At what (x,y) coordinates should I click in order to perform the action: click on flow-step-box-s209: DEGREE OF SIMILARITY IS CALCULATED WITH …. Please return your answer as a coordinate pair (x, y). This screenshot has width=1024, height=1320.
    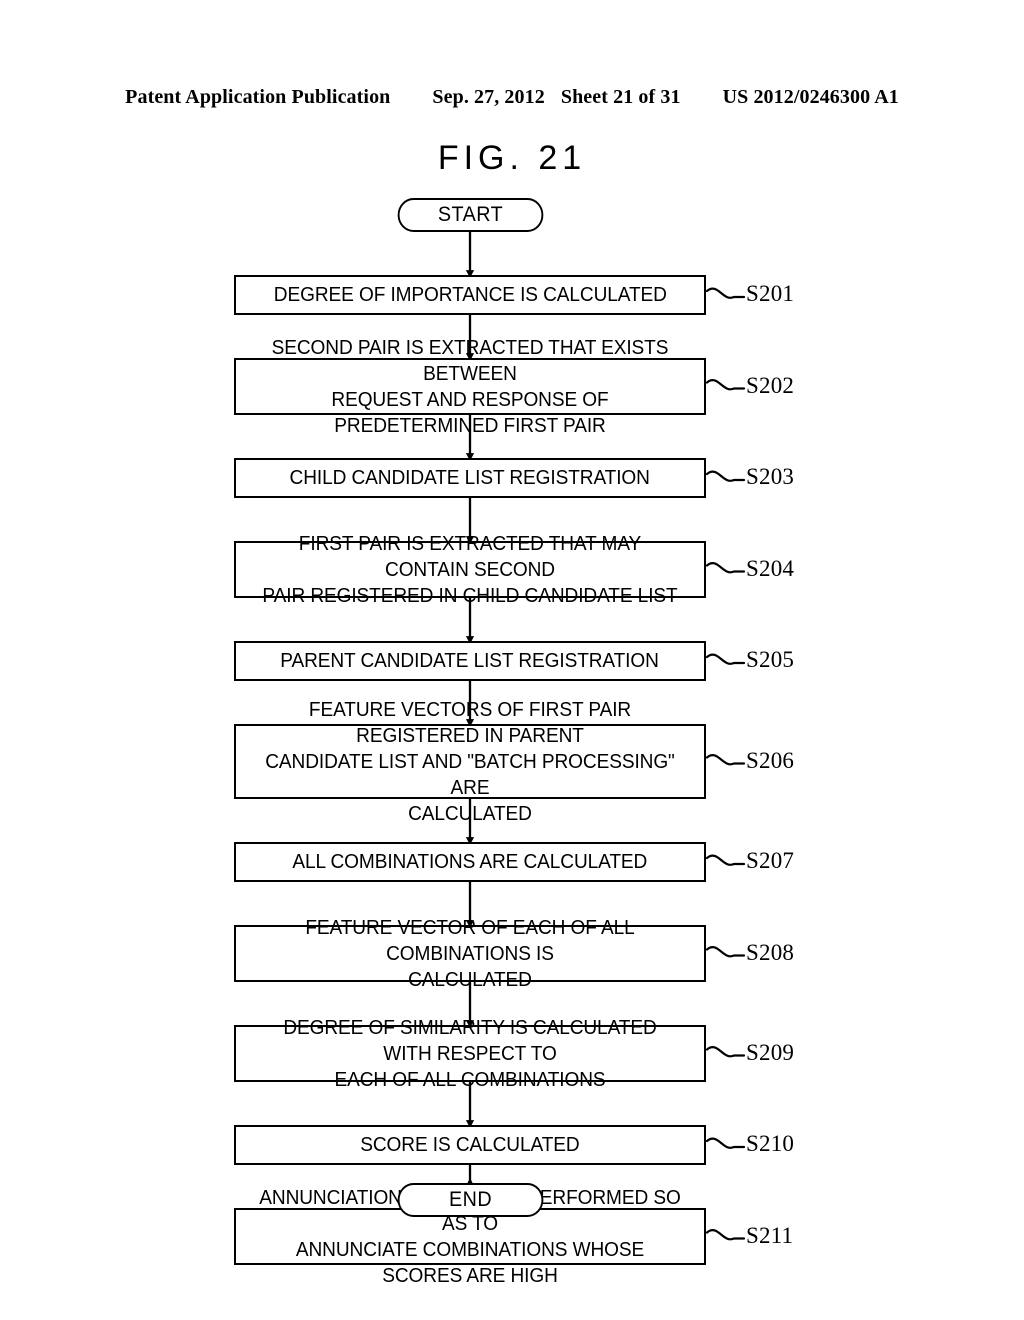
    Looking at the image, I should click on (470, 1053).